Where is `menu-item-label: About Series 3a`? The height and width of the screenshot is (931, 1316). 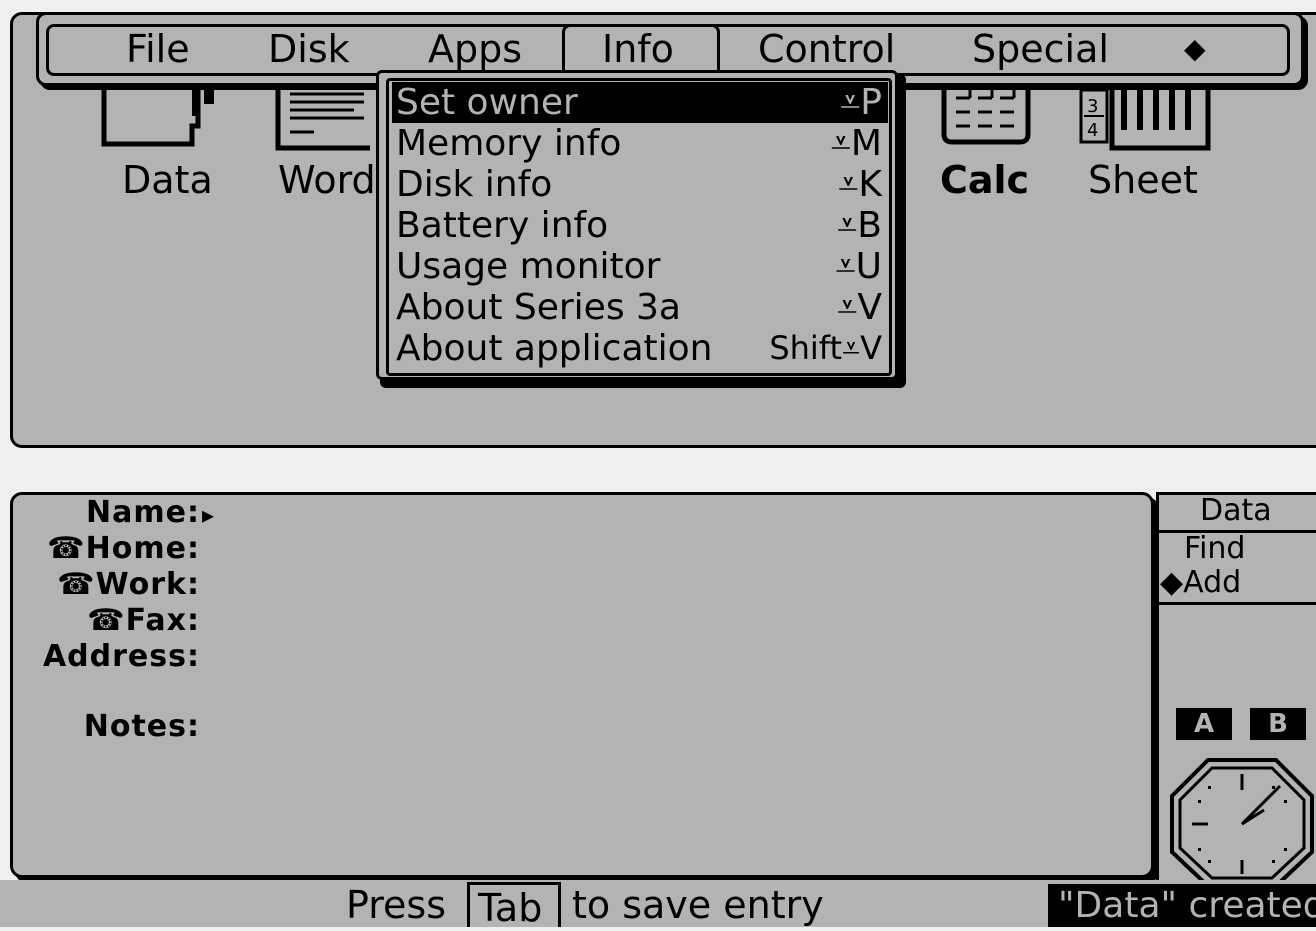
menu-item-label: About Series 3a is located at coordinates (538, 307).